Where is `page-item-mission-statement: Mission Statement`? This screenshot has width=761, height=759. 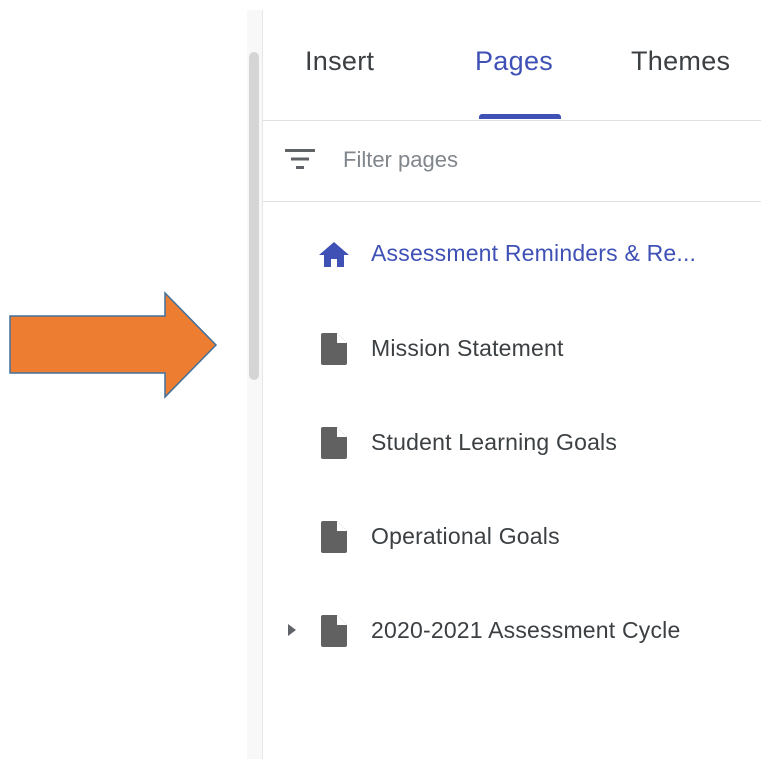
page-item-mission-statement: Mission Statement is located at coordinates (512, 349).